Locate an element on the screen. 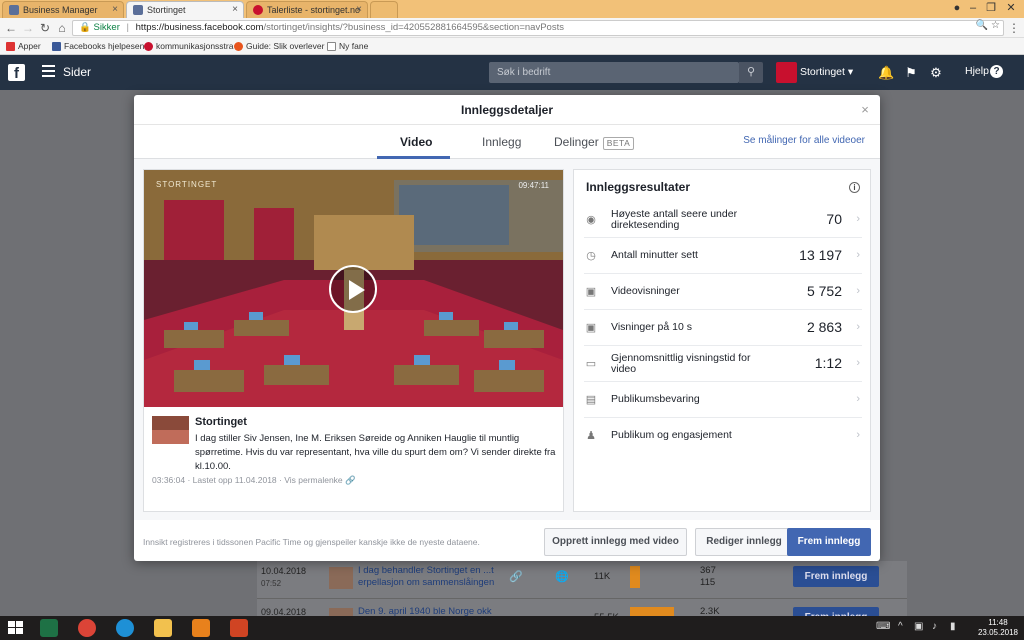 This screenshot has width=1024, height=640. bookmark-kommunikasjon: kommunikasjonsstra is located at coordinates (188, 46).